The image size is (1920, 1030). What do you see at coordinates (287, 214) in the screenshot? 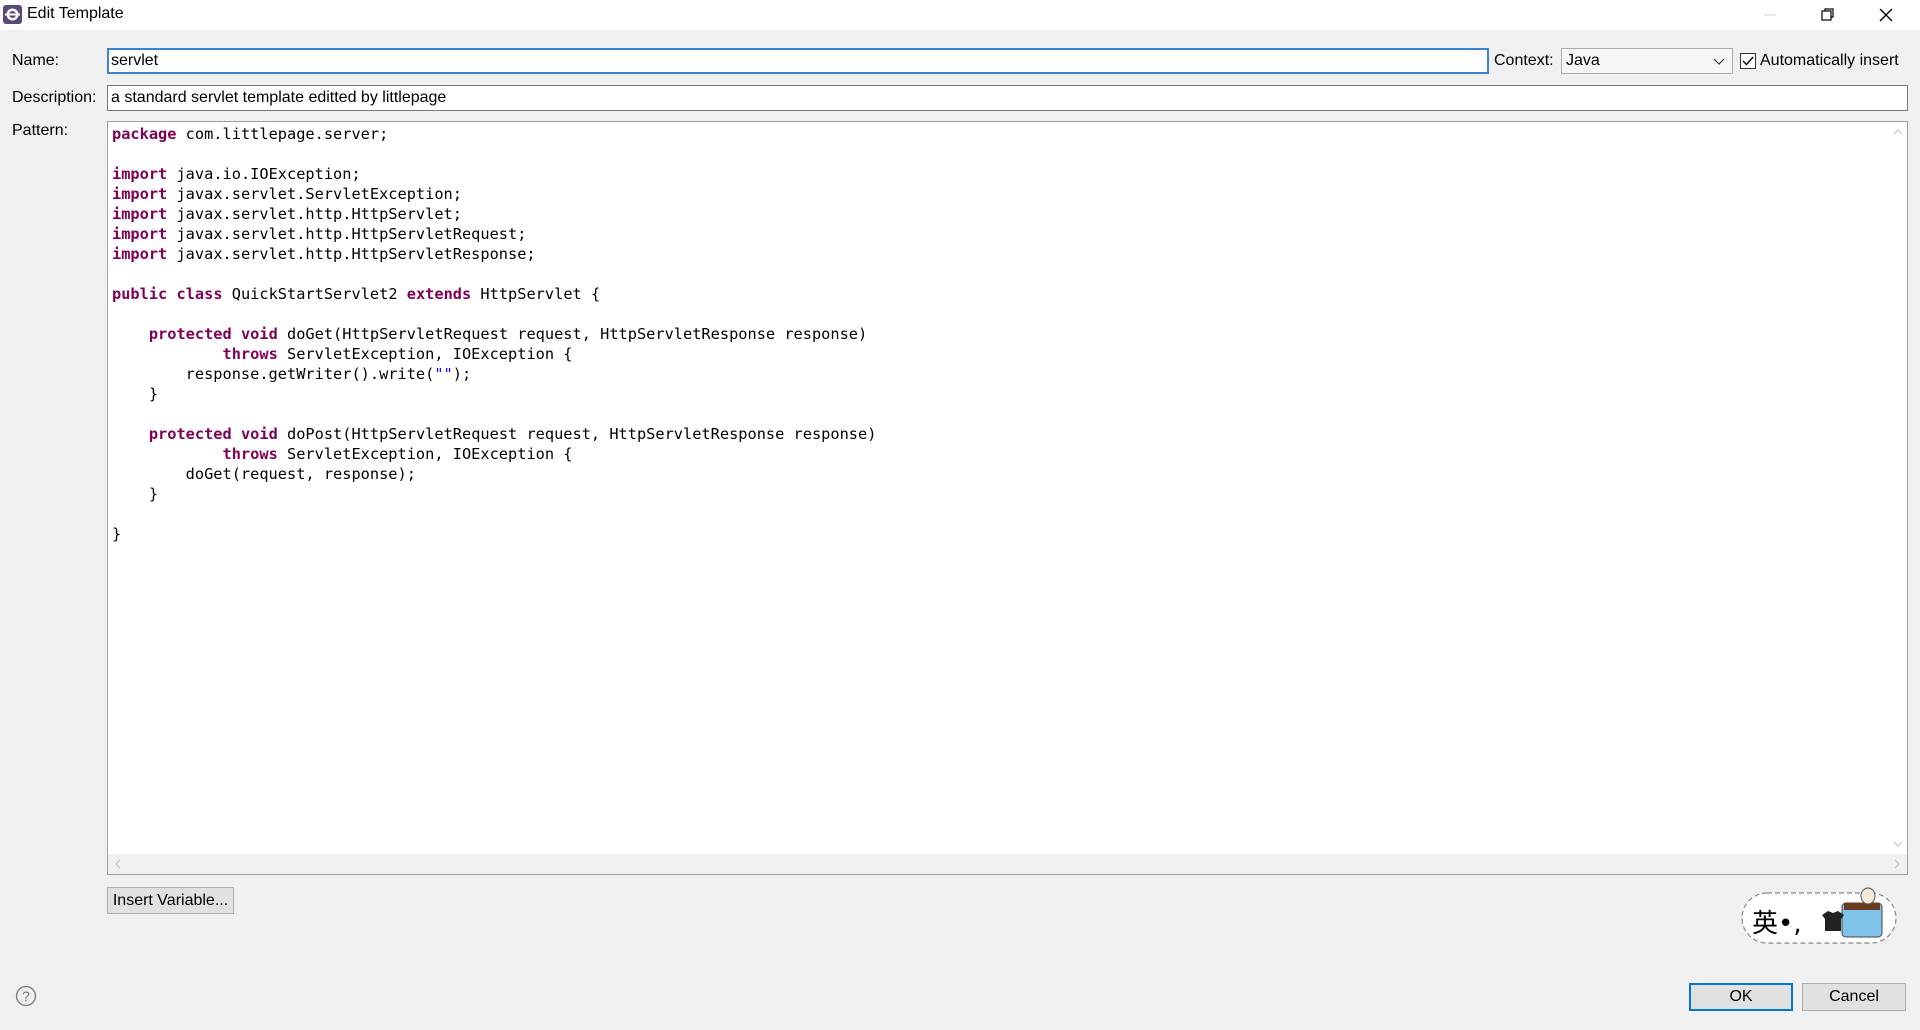
I see `code-line: import javax.servlet.http.HttpServlet;` at bounding box center [287, 214].